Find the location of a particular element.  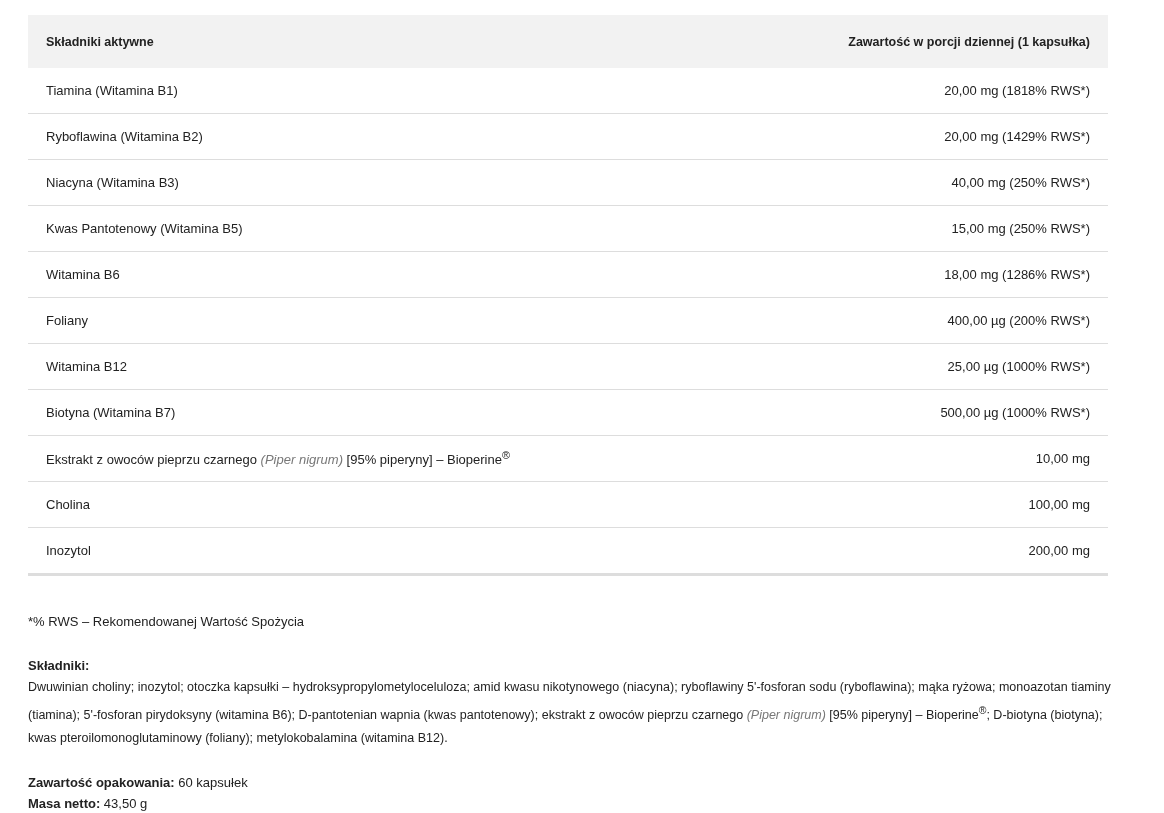

table-cell: 200,00 mg is located at coordinates (1059, 550).